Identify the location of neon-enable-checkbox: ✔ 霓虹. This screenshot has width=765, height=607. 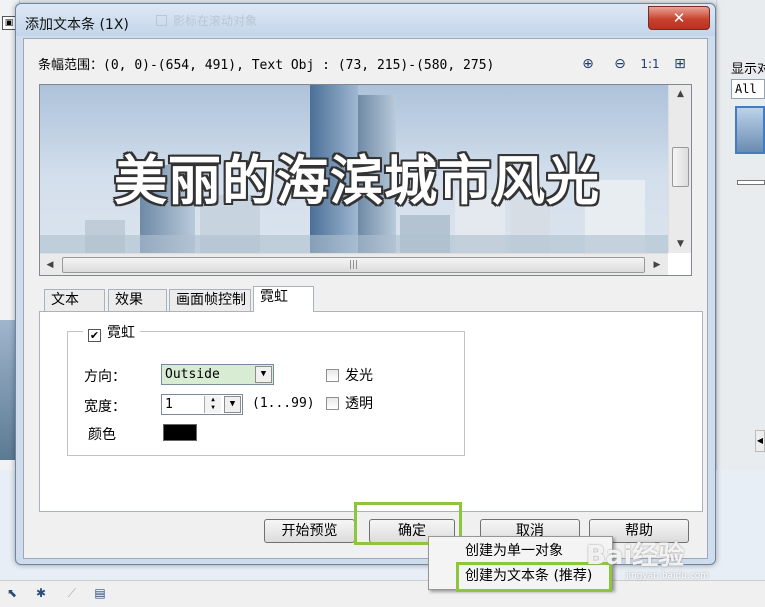
(111, 332).